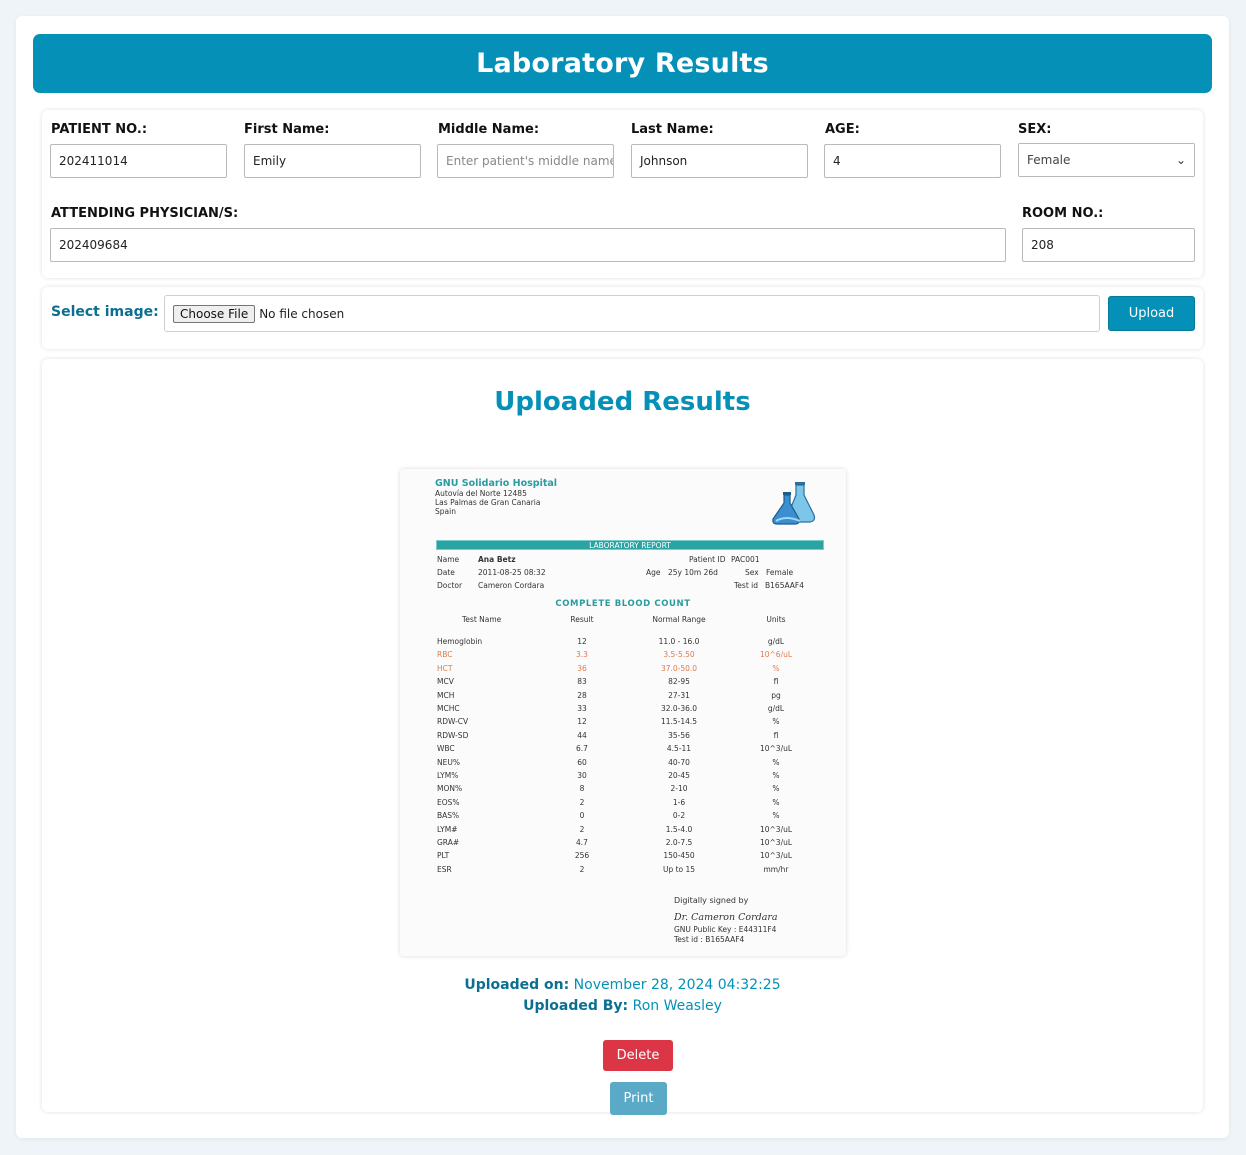  I want to click on report-cell-name: RBC, so click(445, 655).